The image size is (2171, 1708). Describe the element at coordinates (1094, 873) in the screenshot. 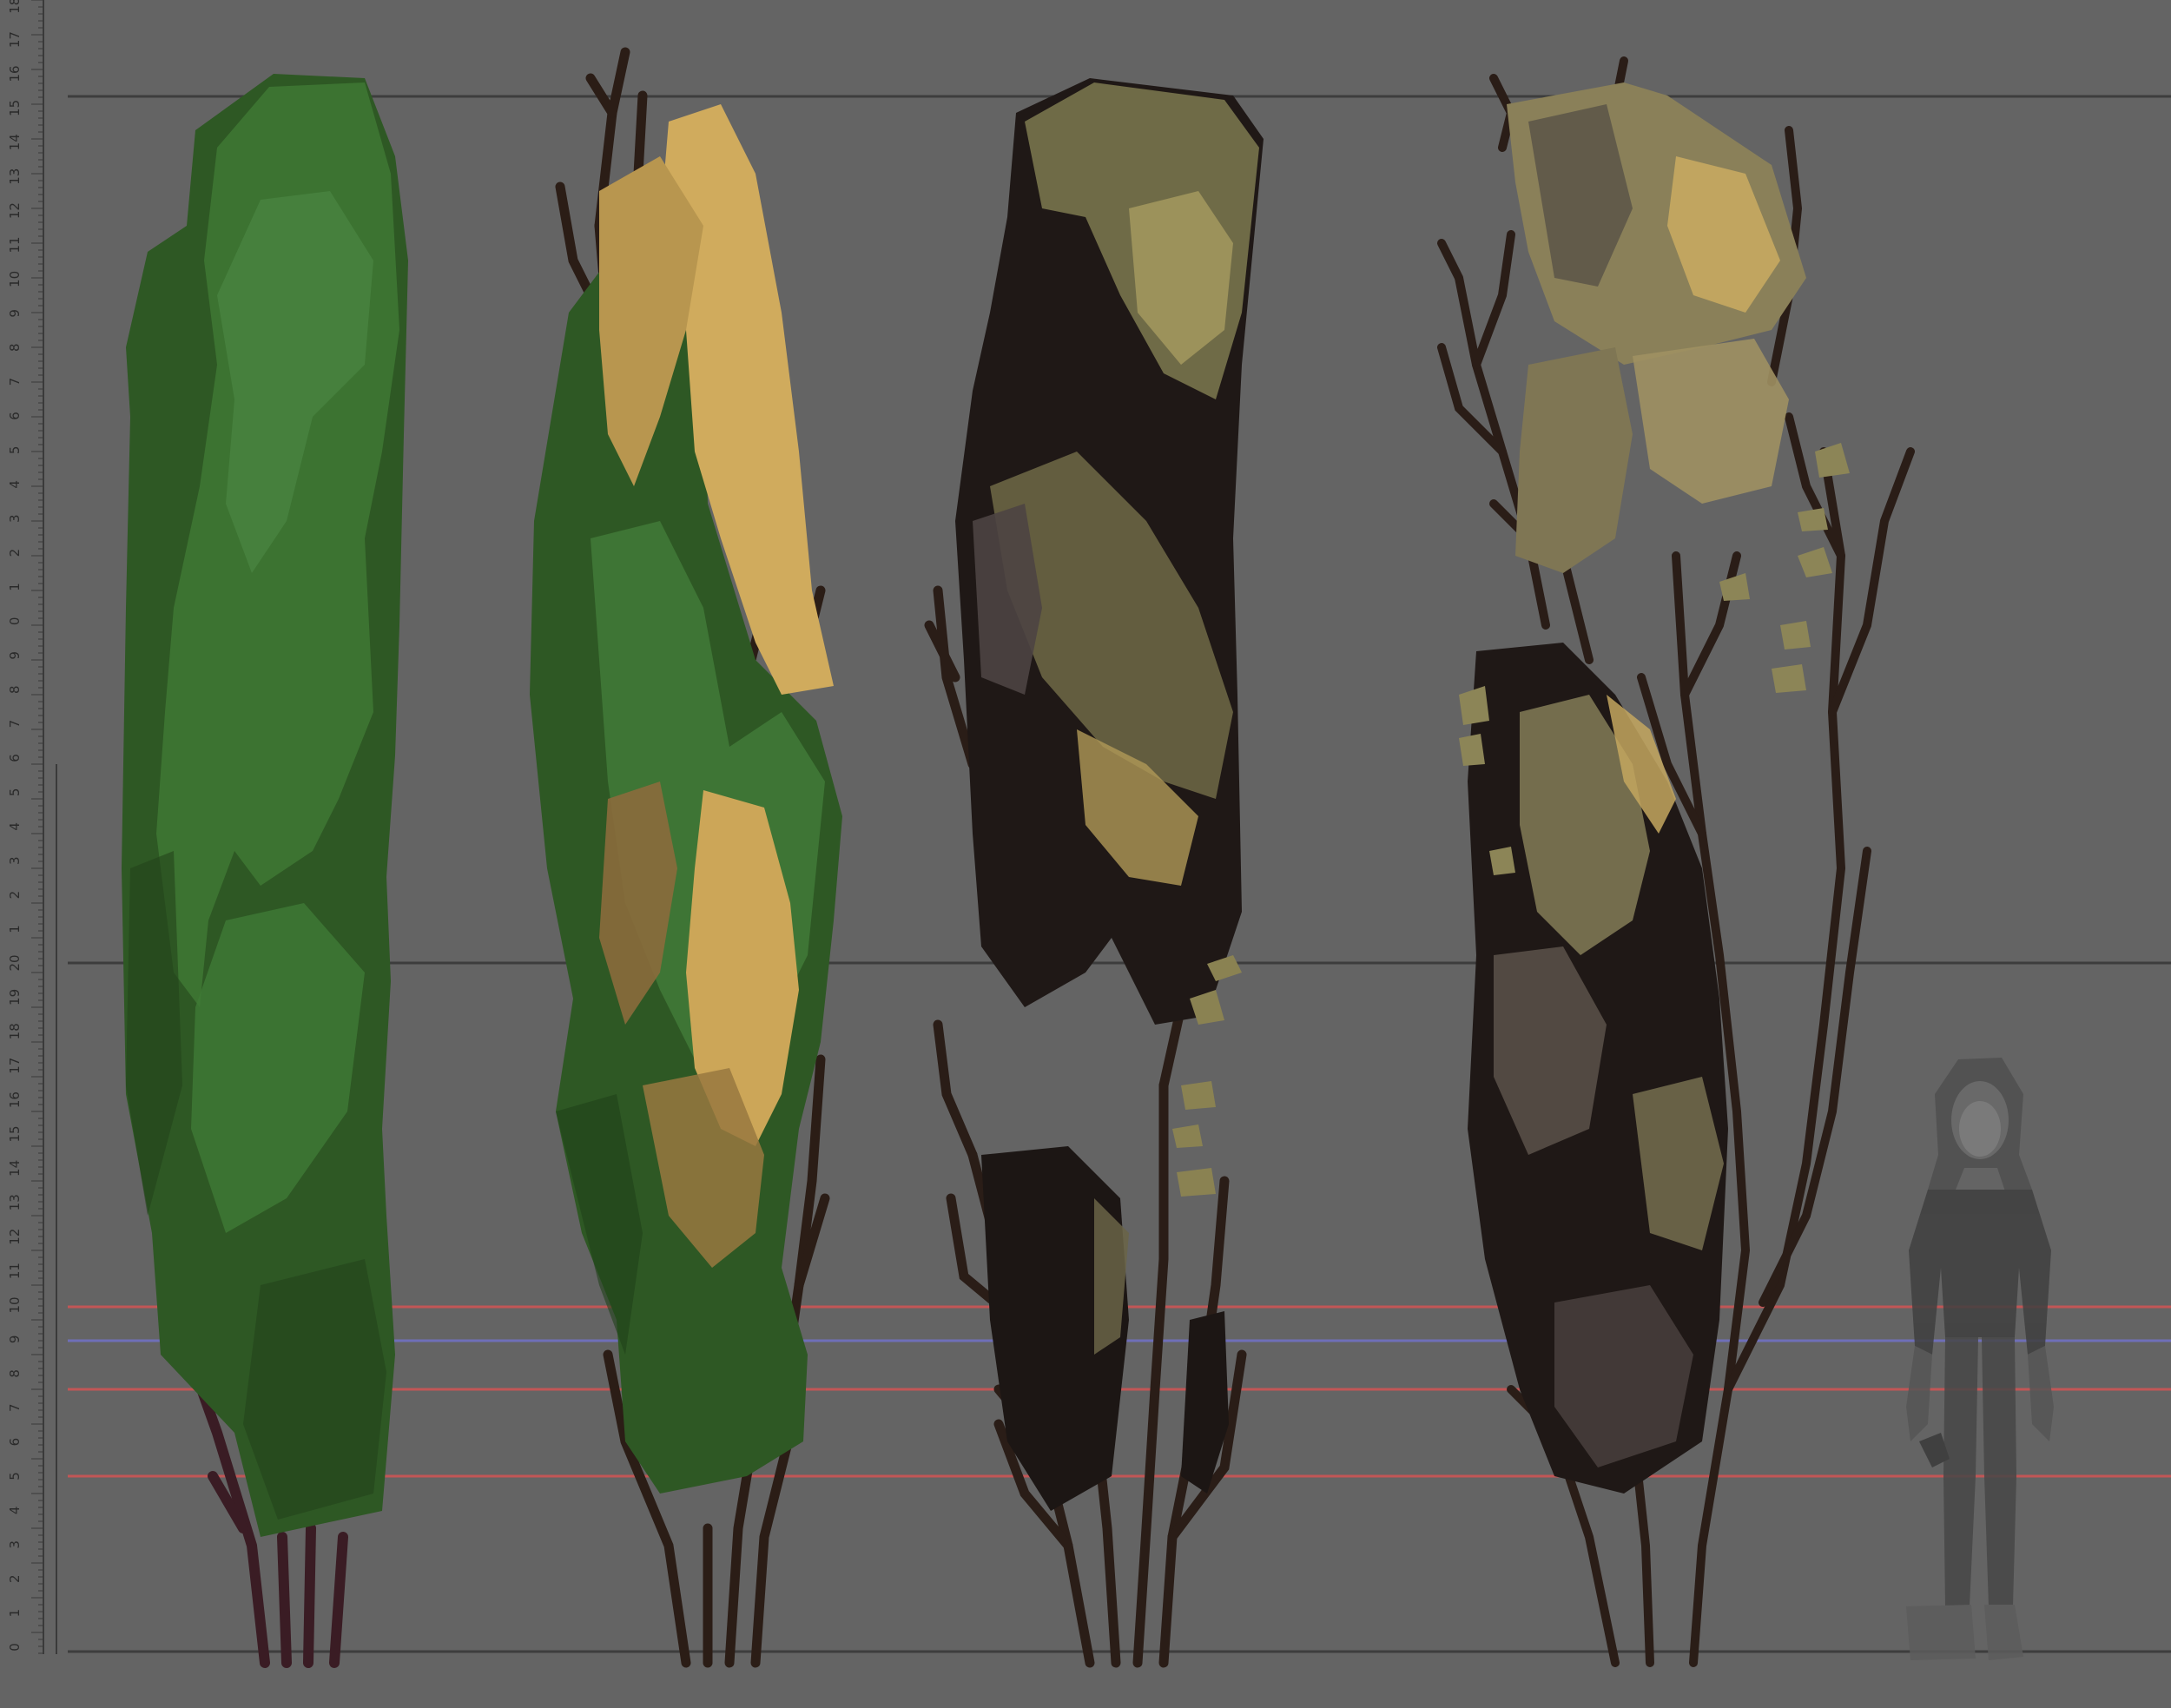

I see `olive-shadow-tree` at that location.